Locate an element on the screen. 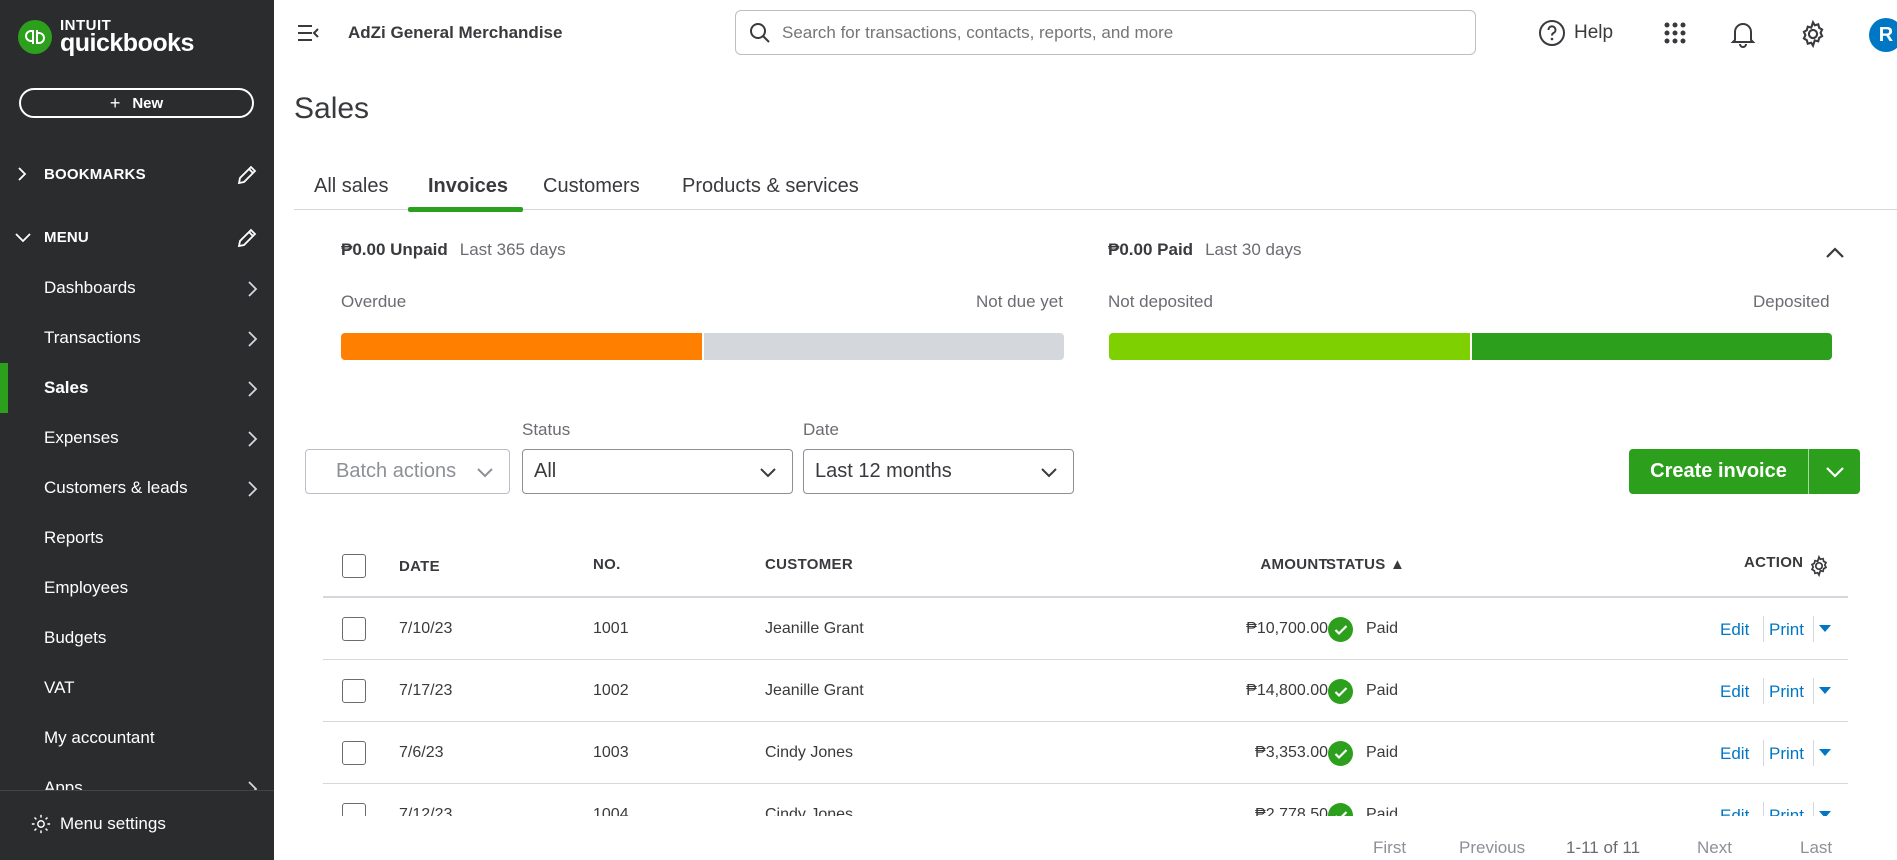 Image resolution: width=1897 pixels, height=860 pixels. batch-actions-label: Batch actions is located at coordinates (396, 471).